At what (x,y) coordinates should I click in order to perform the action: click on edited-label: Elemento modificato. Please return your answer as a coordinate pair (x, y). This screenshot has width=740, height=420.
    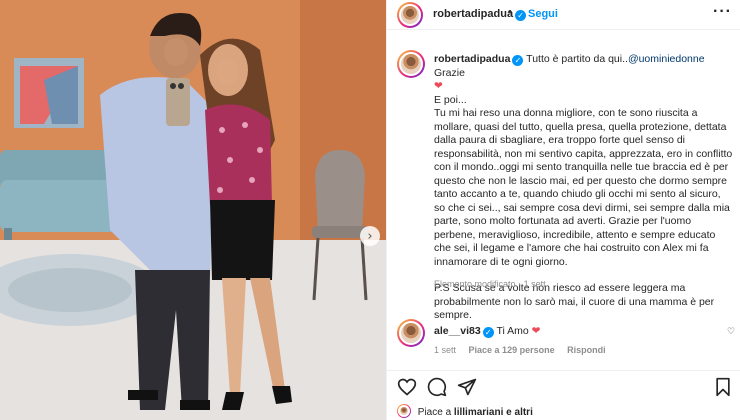
    Looking at the image, I should click on (475, 284).